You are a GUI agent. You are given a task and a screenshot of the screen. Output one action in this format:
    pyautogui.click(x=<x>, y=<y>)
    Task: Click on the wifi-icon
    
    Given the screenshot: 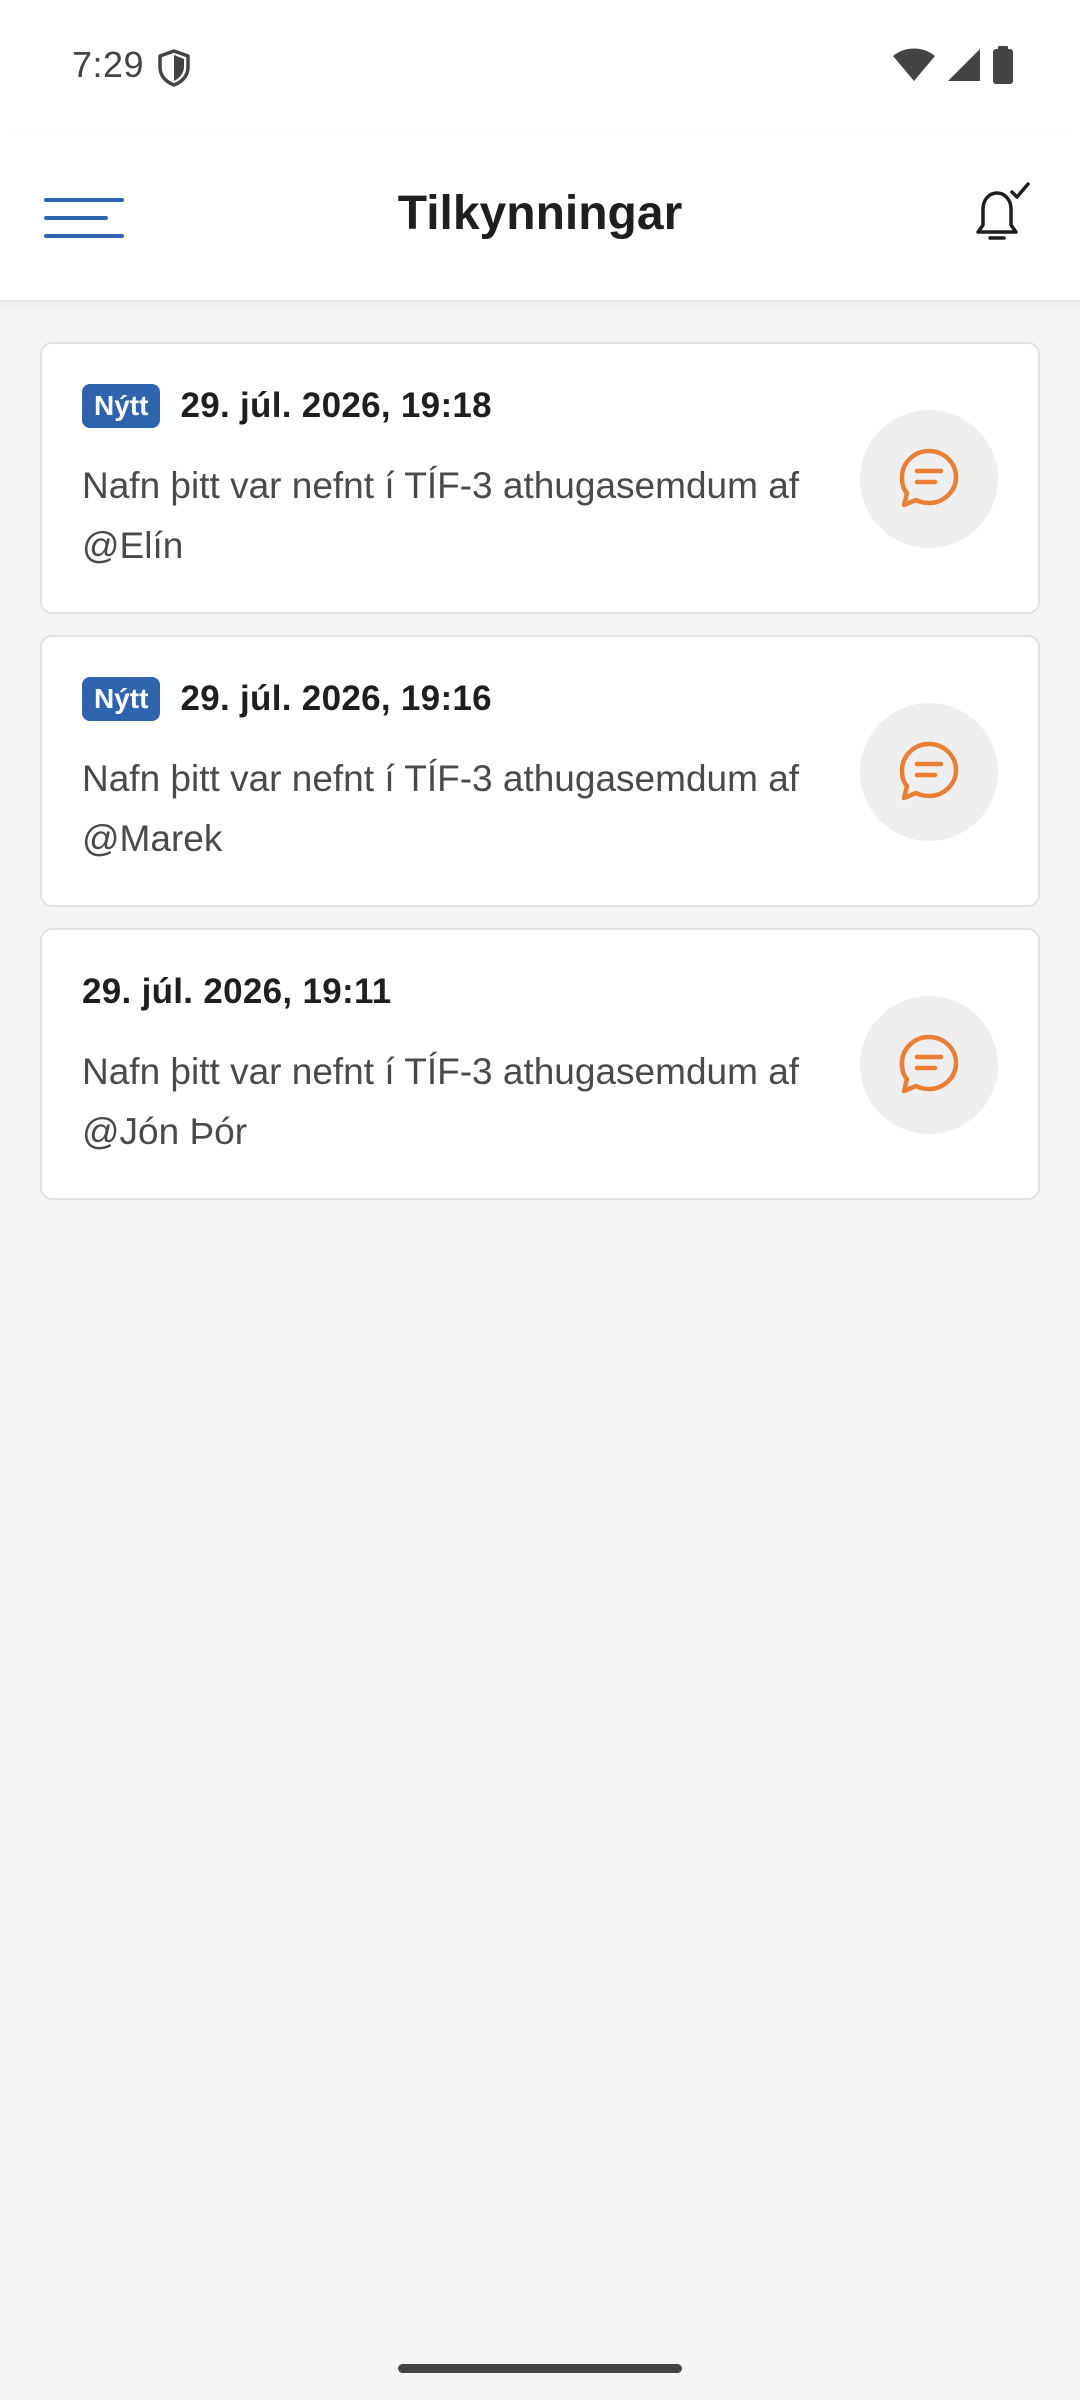 What is the action you would take?
    pyautogui.click(x=914, y=67)
    